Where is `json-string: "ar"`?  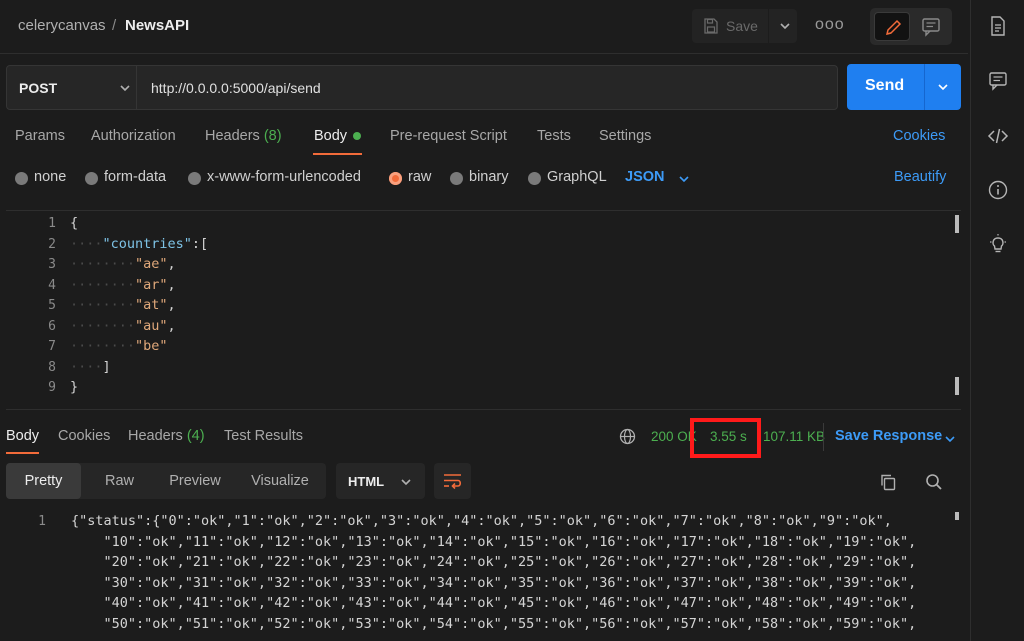 json-string: "ar" is located at coordinates (151, 284).